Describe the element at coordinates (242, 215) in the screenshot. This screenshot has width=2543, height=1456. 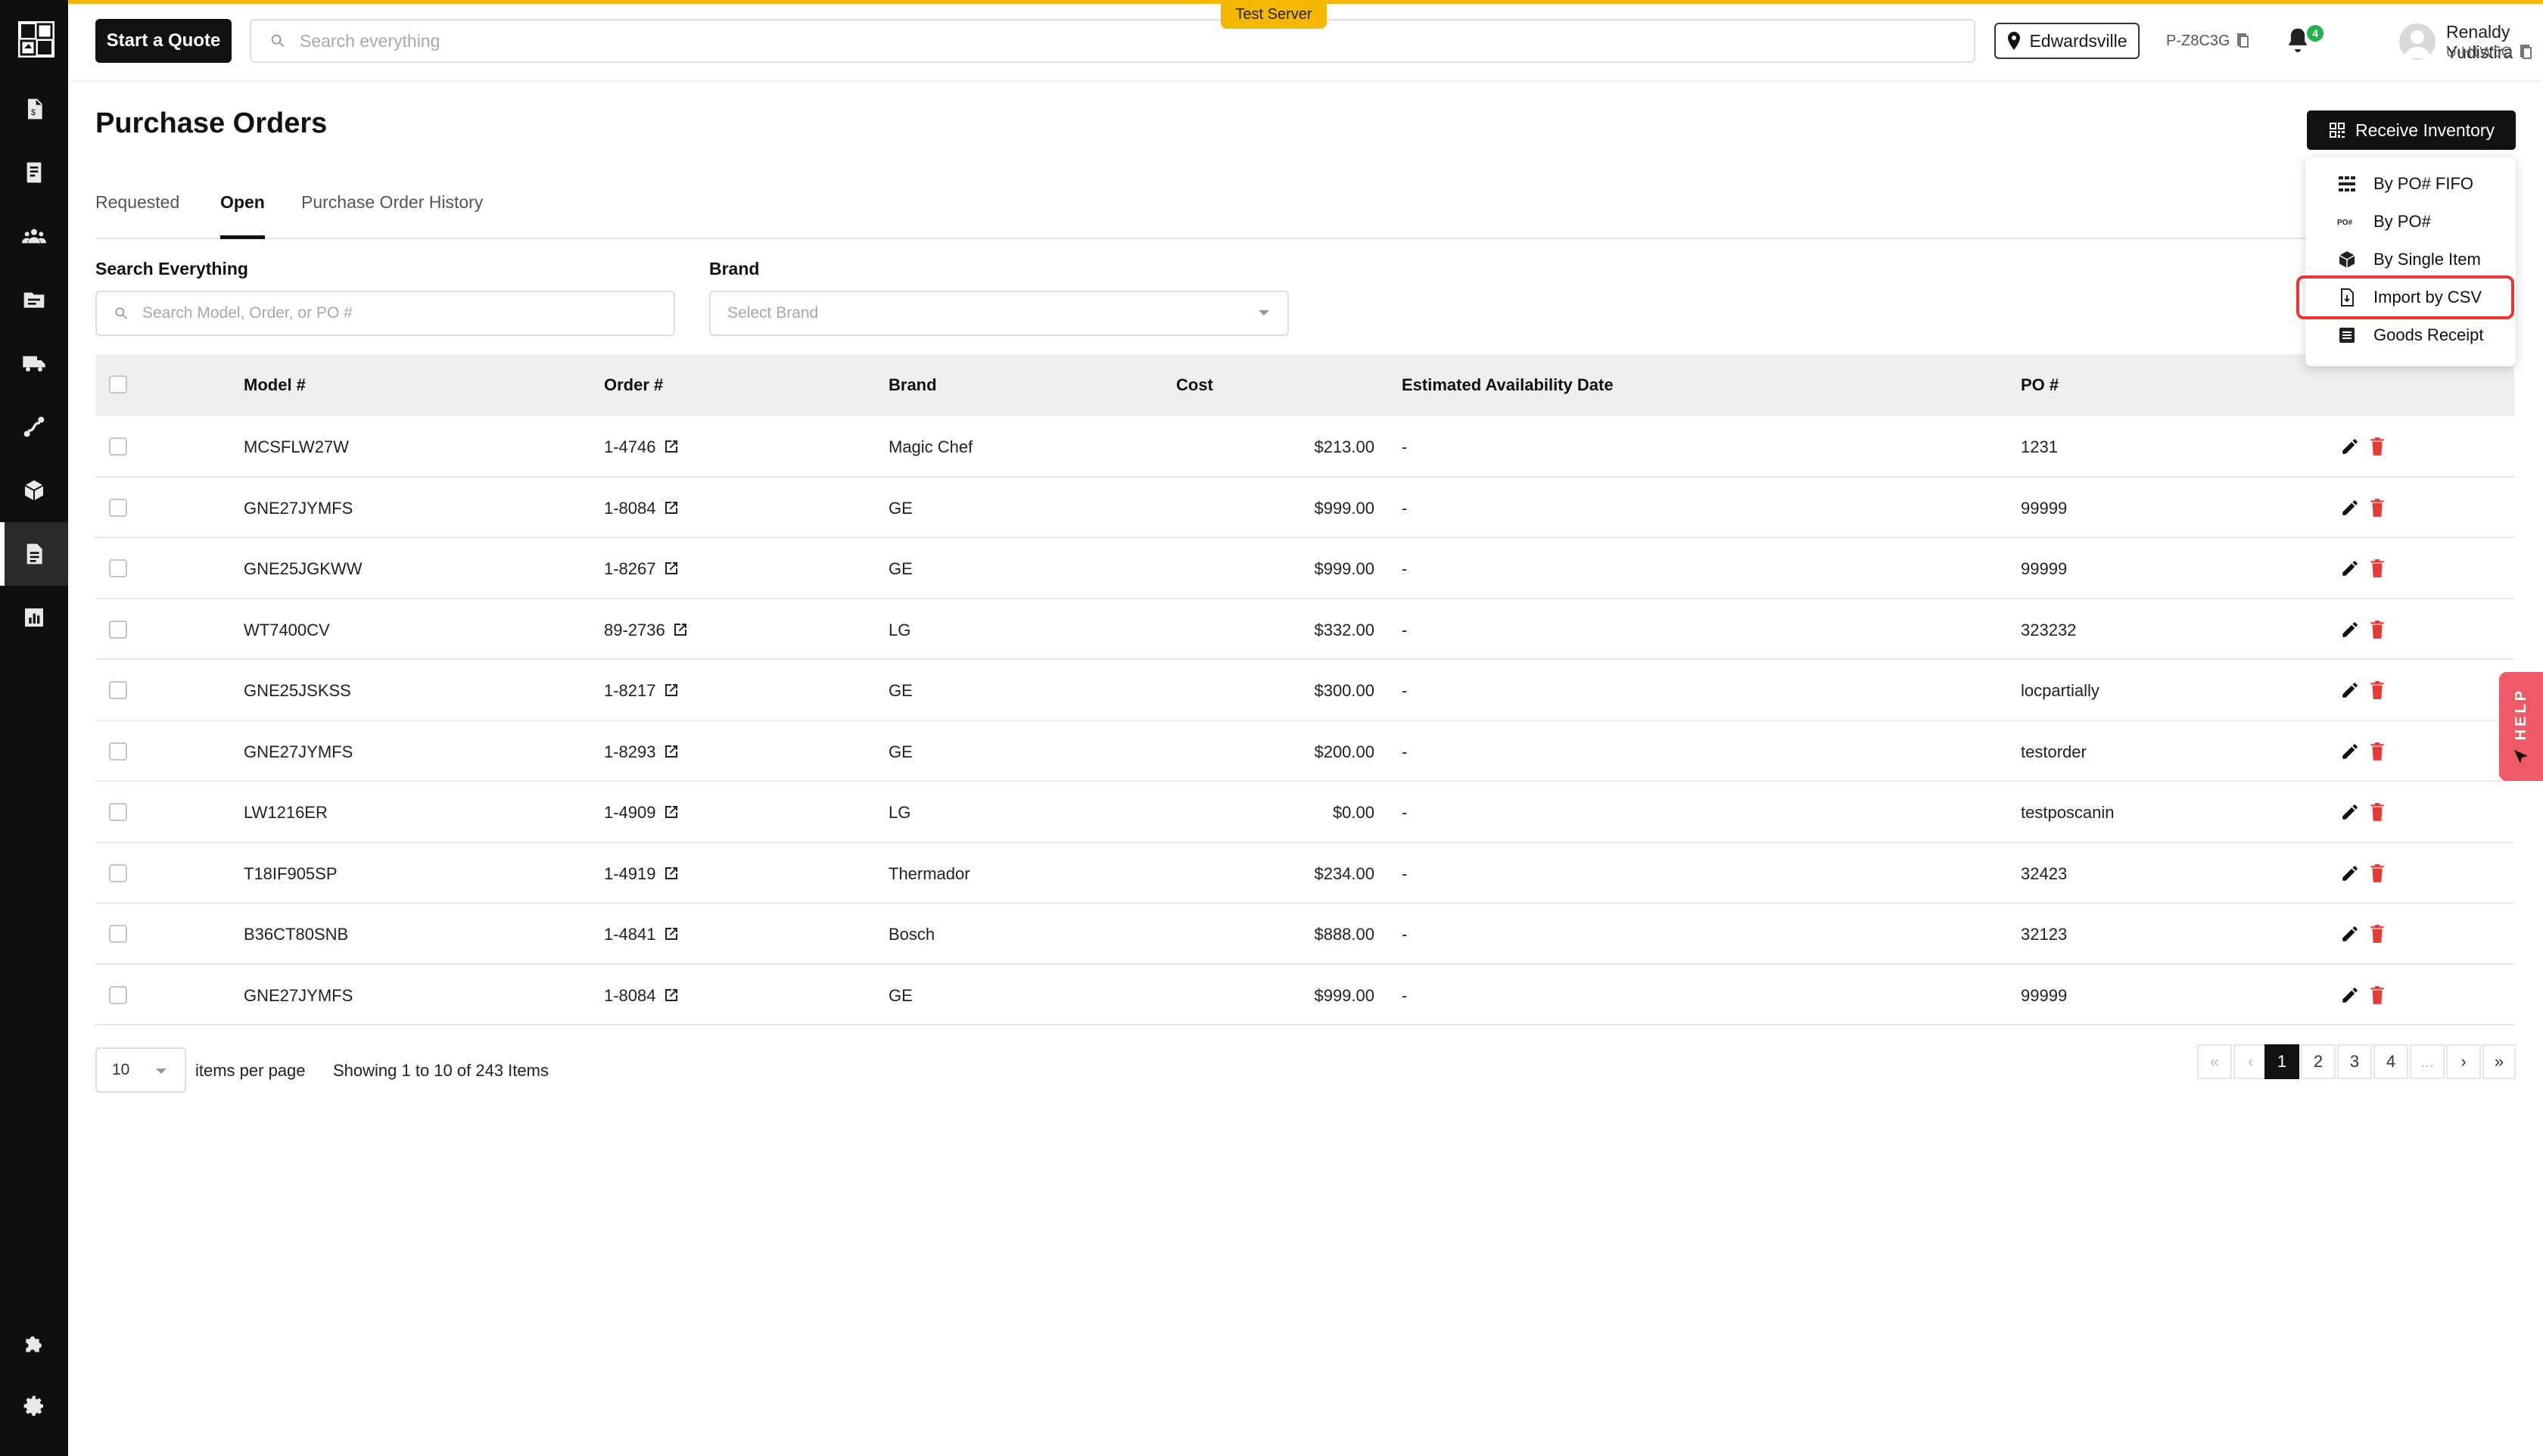
I see `tab-open: Open` at that location.